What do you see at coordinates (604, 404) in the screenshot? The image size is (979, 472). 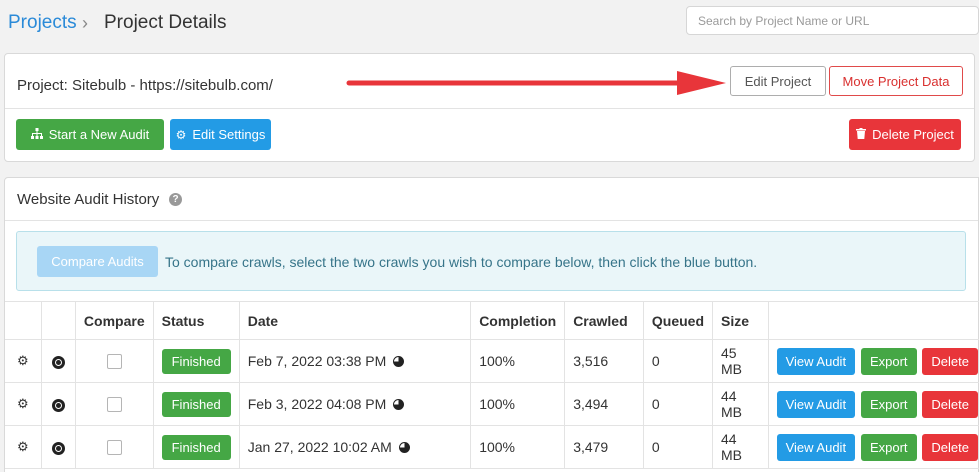 I see `crawled-cell: 3,494` at bounding box center [604, 404].